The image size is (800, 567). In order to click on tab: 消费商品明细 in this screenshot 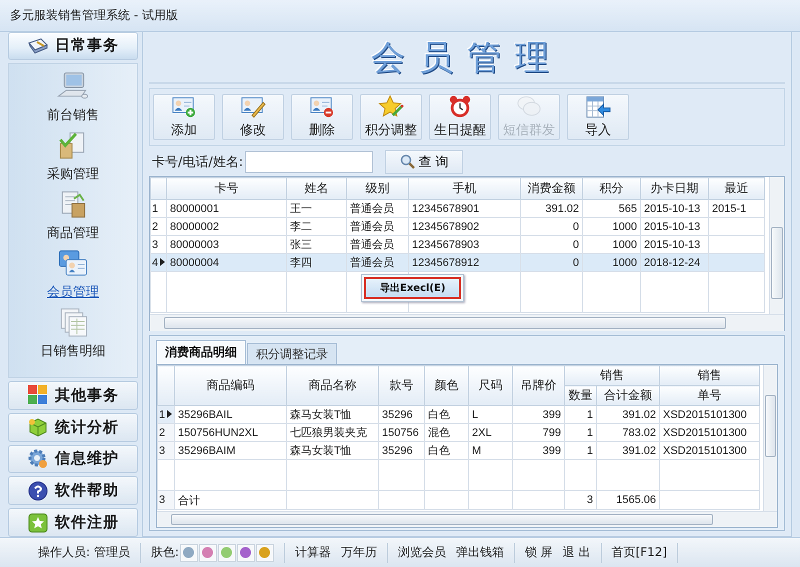, I will do `click(201, 352)`.